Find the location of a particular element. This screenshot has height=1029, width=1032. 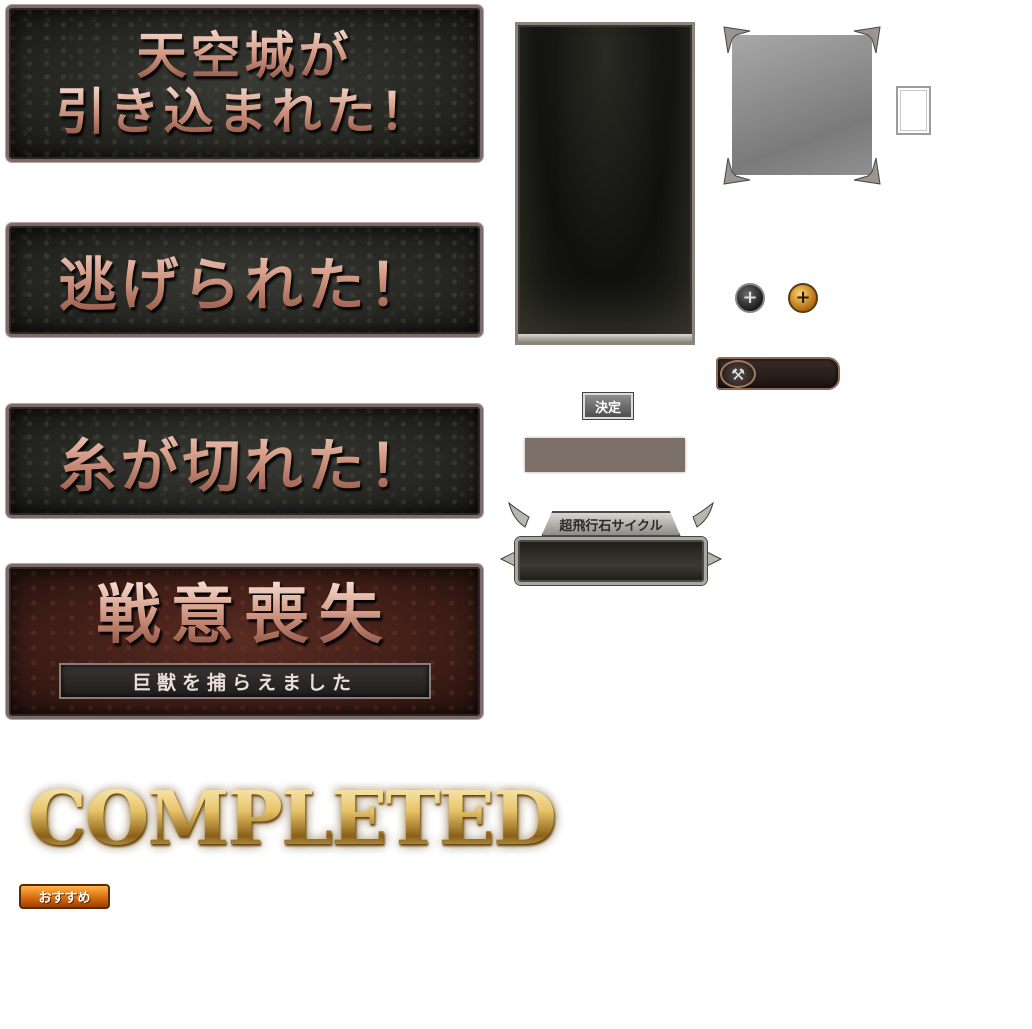

decide-button: 決定 is located at coordinates (608, 406).